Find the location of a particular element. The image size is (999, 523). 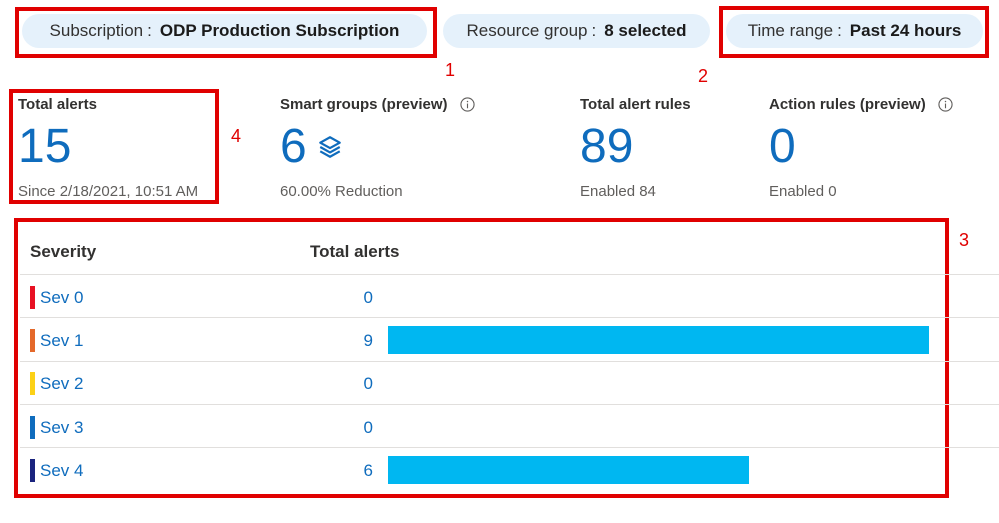

sev-0-color-indicator is located at coordinates (32, 297).